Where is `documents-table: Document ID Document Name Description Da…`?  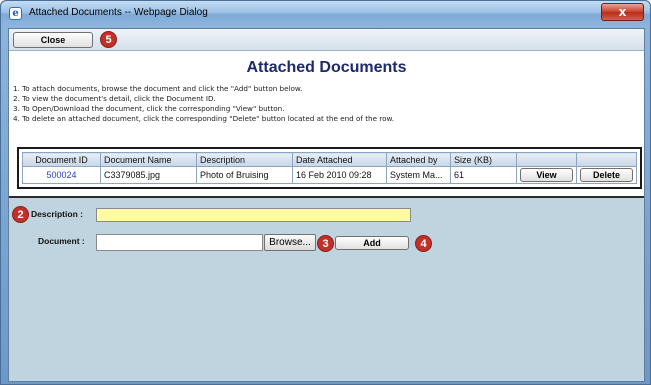
documents-table: Document ID Document Name Description Da… is located at coordinates (329, 168).